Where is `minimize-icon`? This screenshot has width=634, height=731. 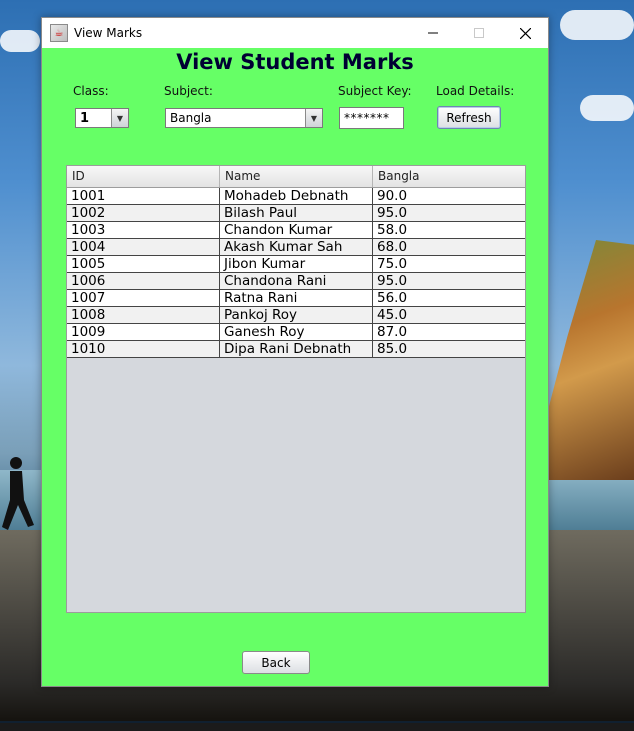 minimize-icon is located at coordinates (433, 33).